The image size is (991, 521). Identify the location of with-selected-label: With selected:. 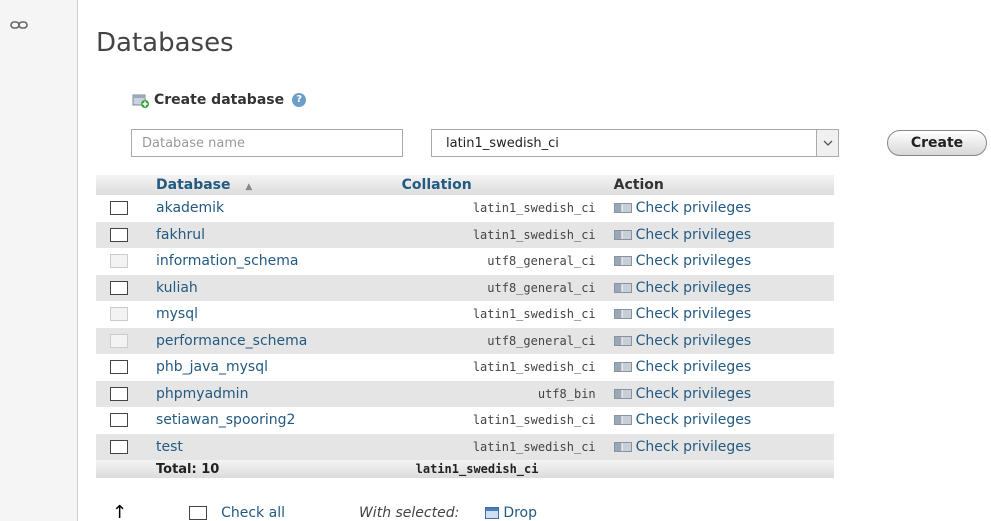
(409, 513).